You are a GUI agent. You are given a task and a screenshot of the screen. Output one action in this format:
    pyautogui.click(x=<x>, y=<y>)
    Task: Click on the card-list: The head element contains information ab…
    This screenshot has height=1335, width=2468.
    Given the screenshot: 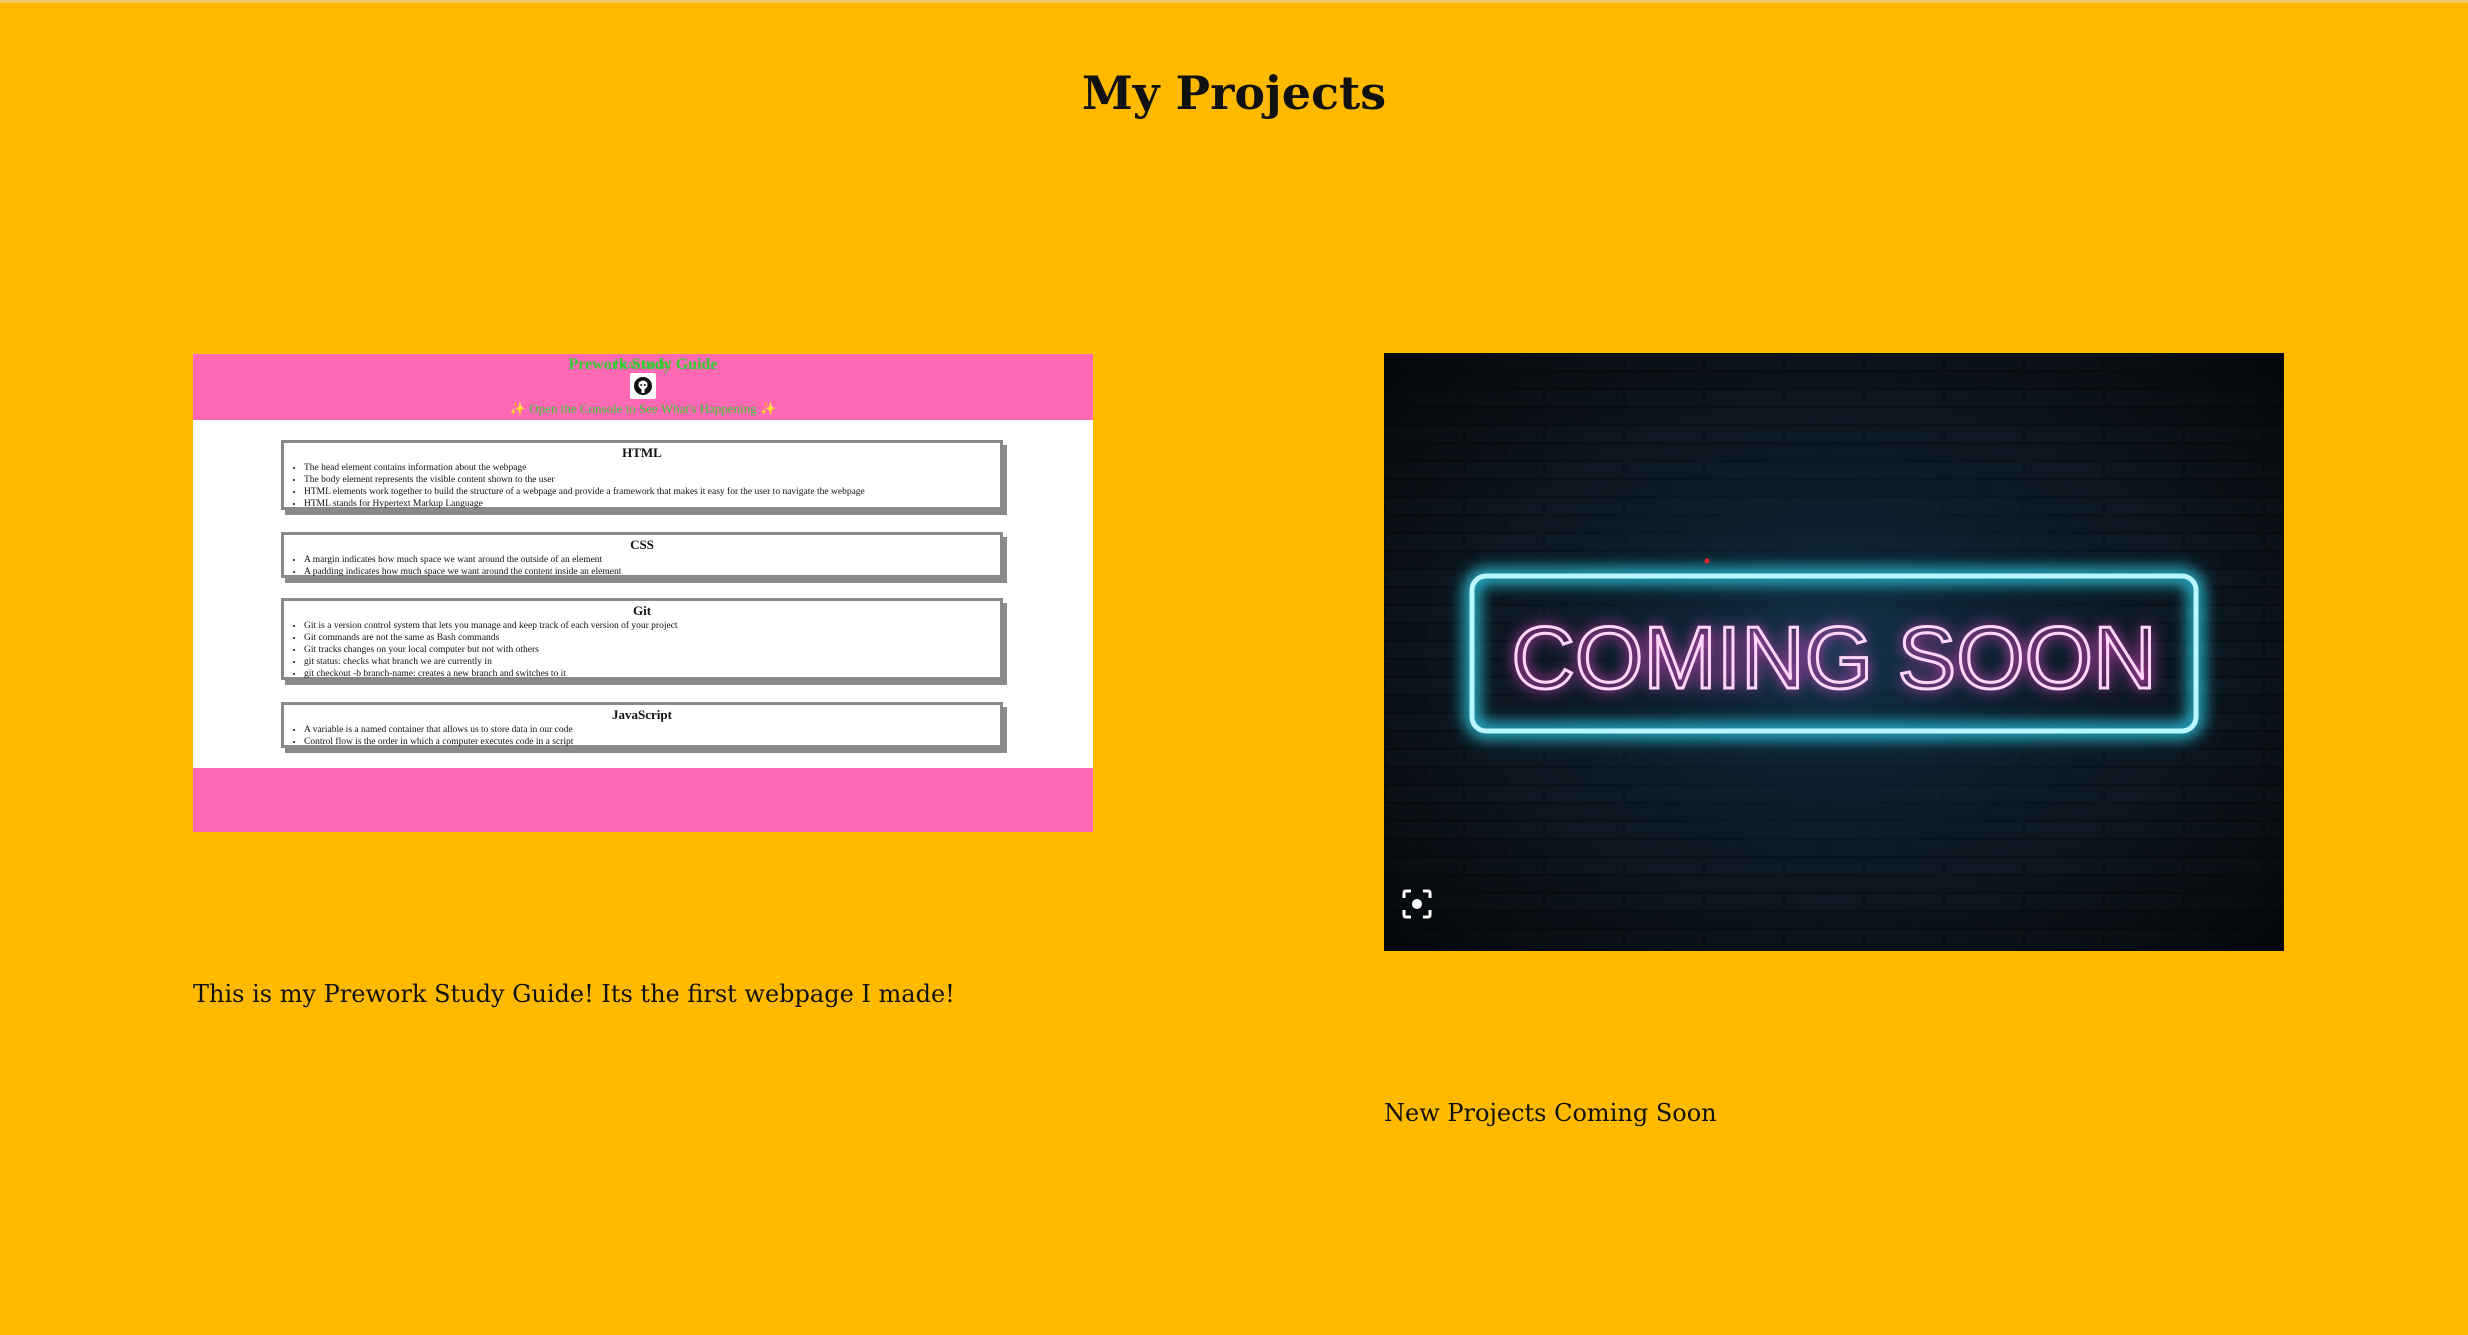 What is the action you would take?
    pyautogui.click(x=642, y=486)
    